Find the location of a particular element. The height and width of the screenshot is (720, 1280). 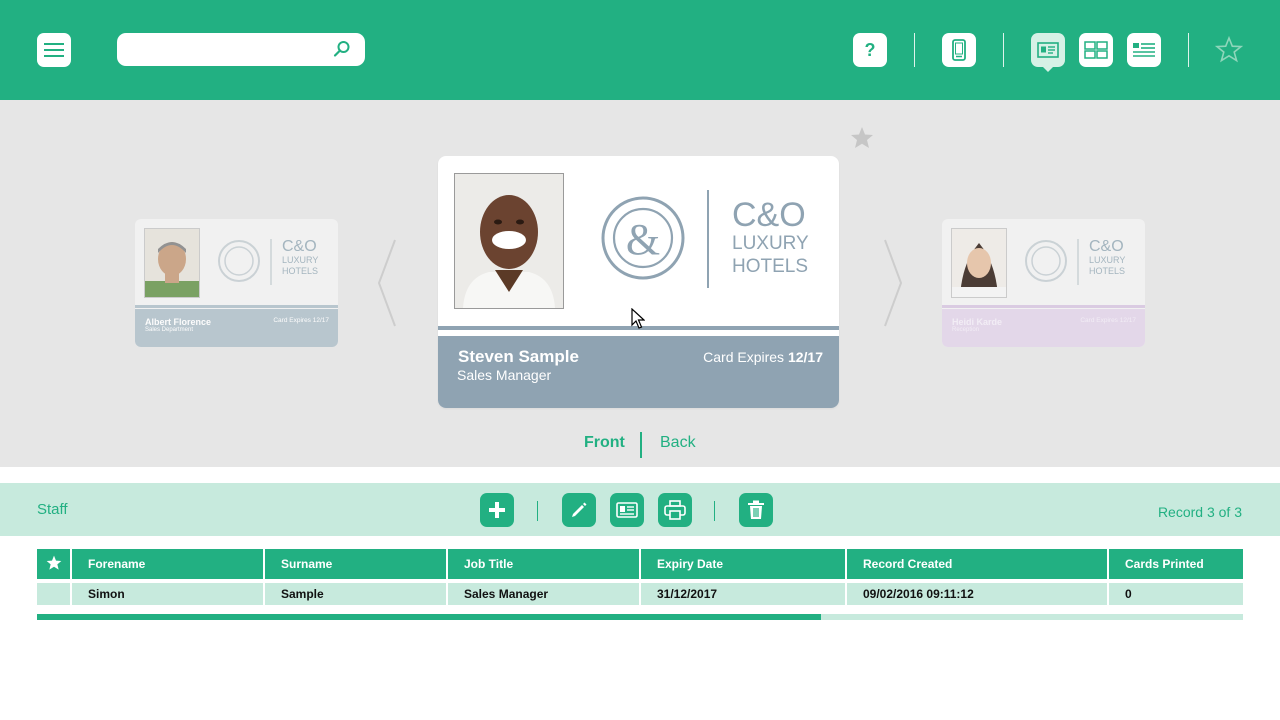

star-icon is located at coordinates (53, 562).